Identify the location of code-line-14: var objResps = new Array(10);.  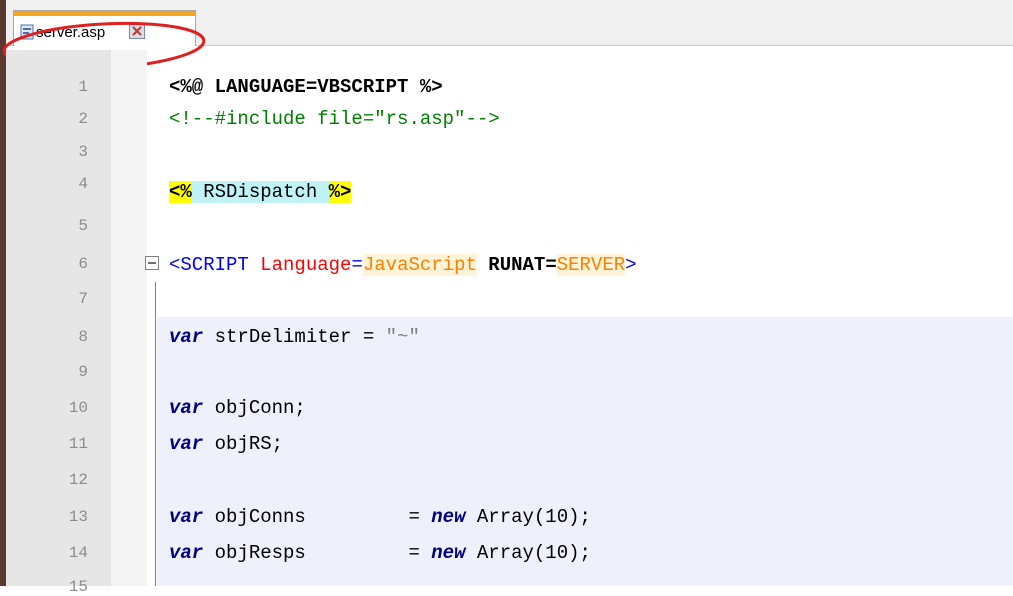
(380, 553).